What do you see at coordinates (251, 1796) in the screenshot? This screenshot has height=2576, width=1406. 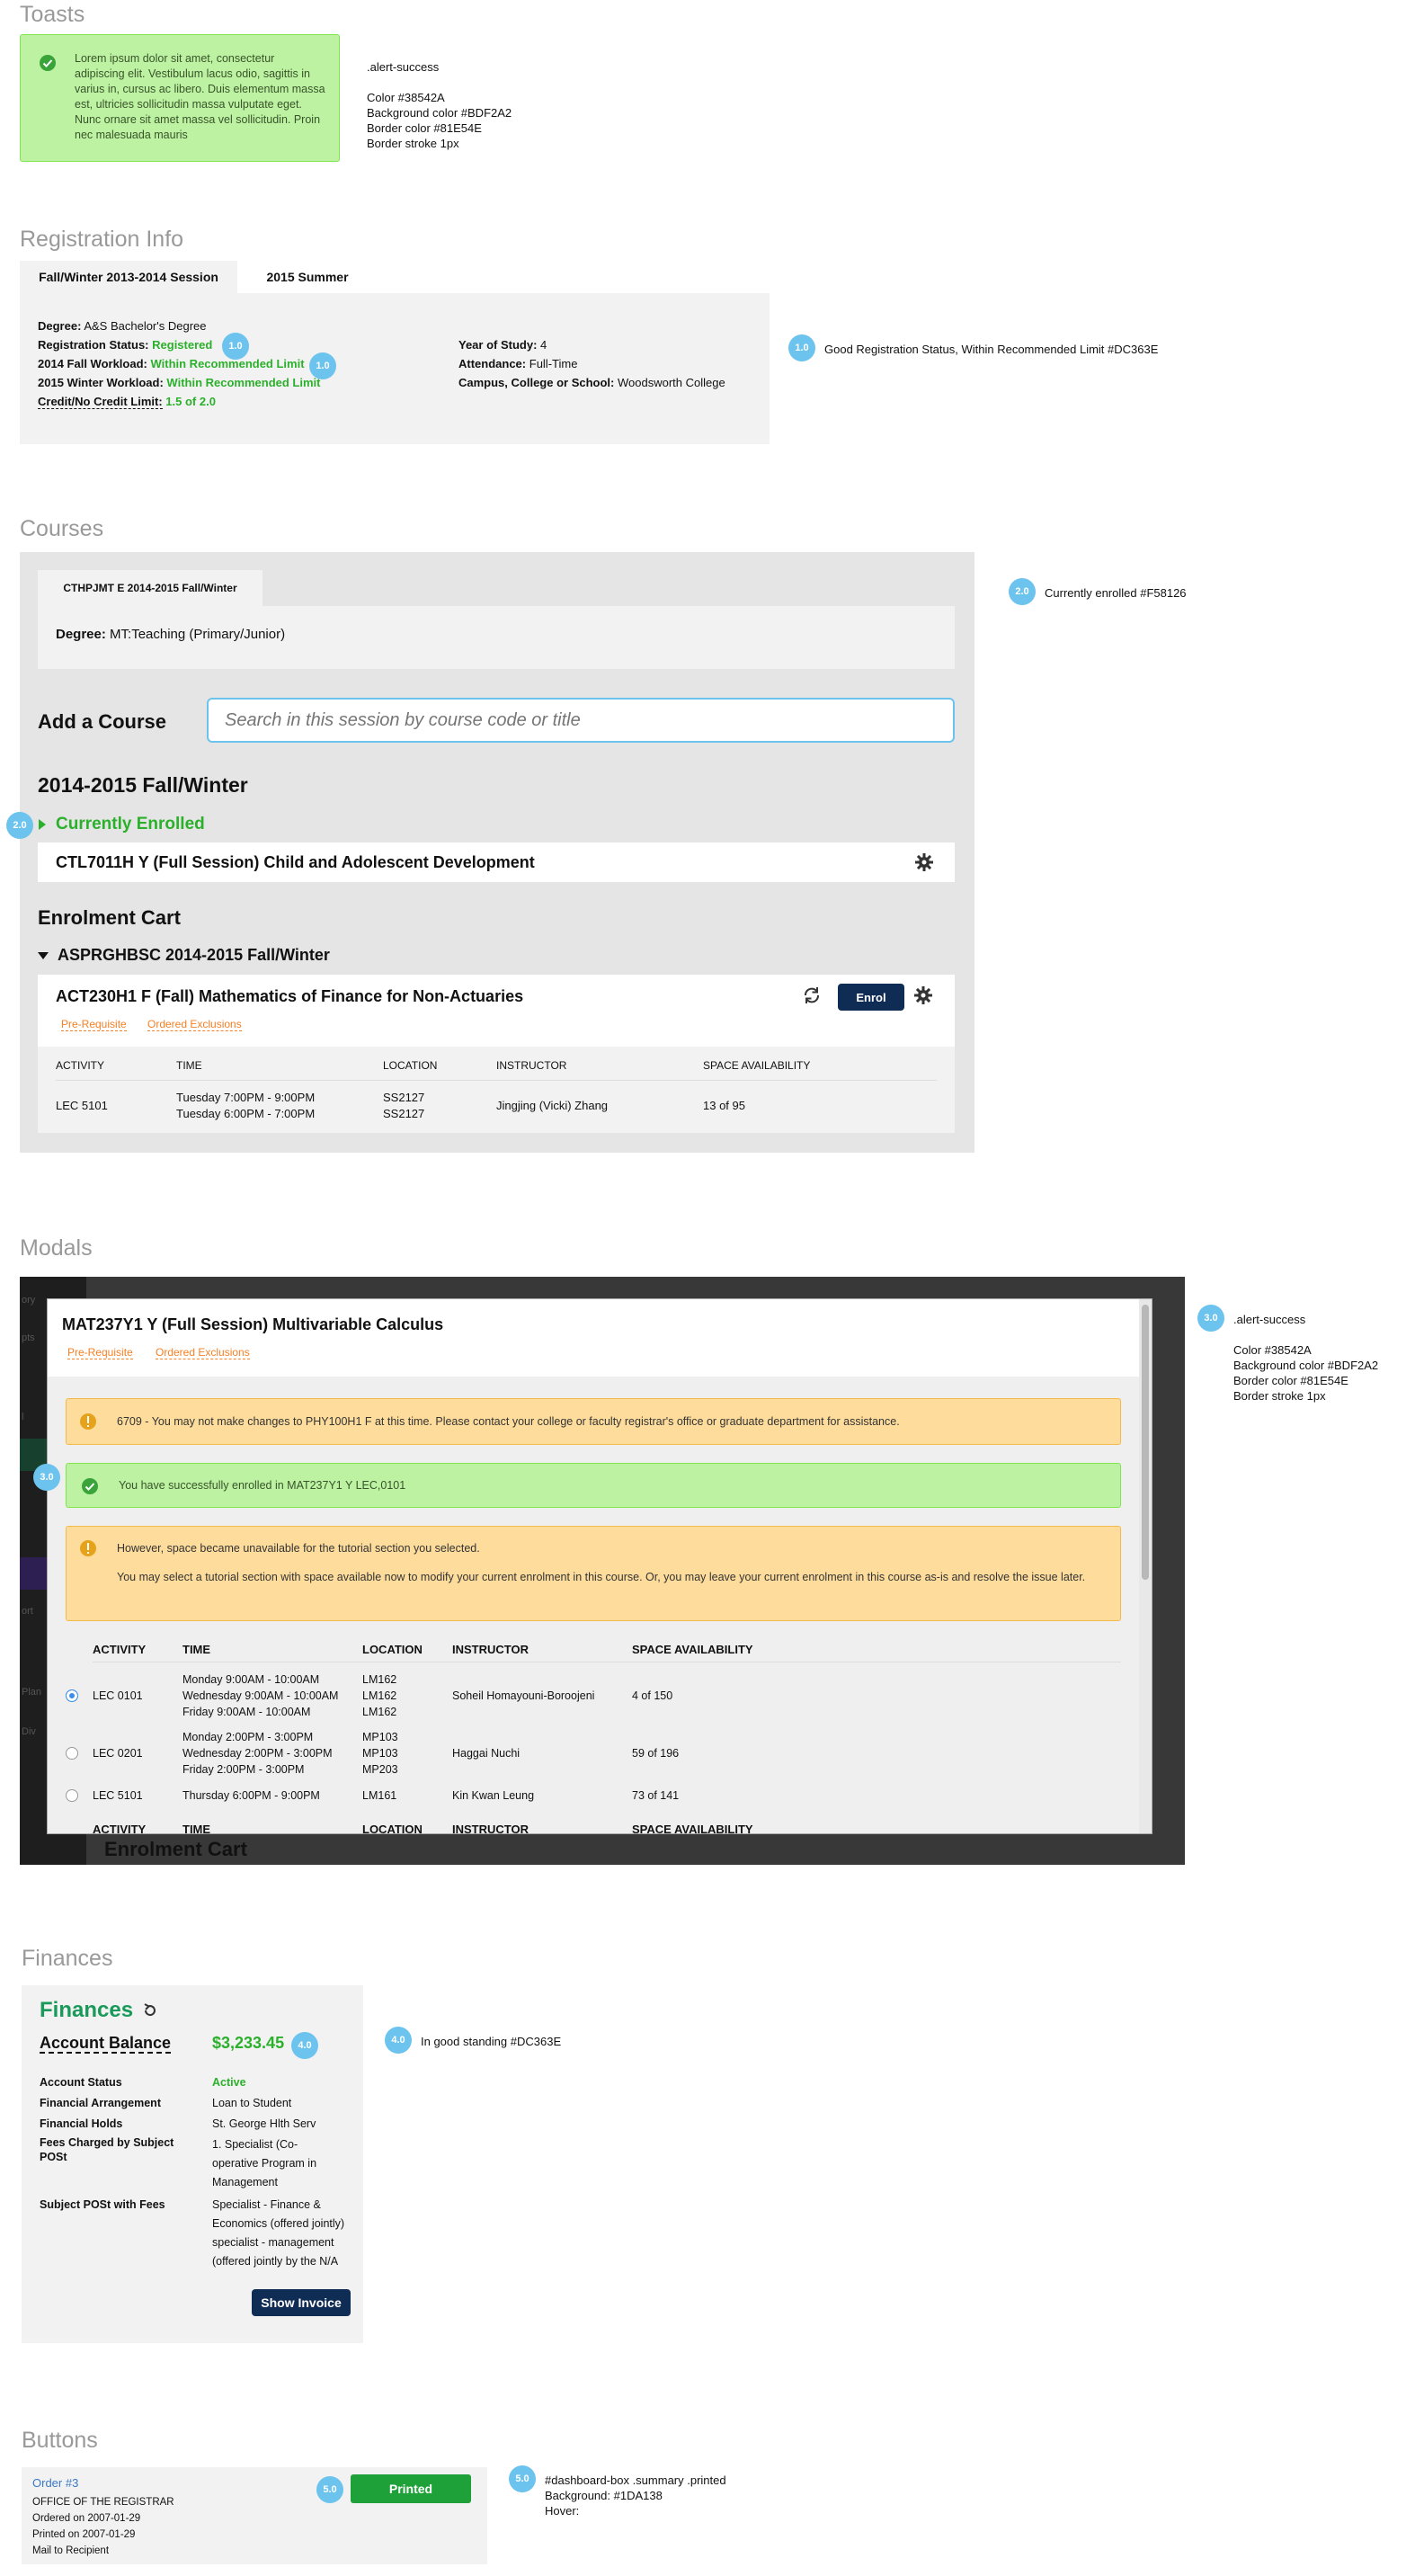 I see `time-cell: Thursday 6:00PM - 9:00PM` at bounding box center [251, 1796].